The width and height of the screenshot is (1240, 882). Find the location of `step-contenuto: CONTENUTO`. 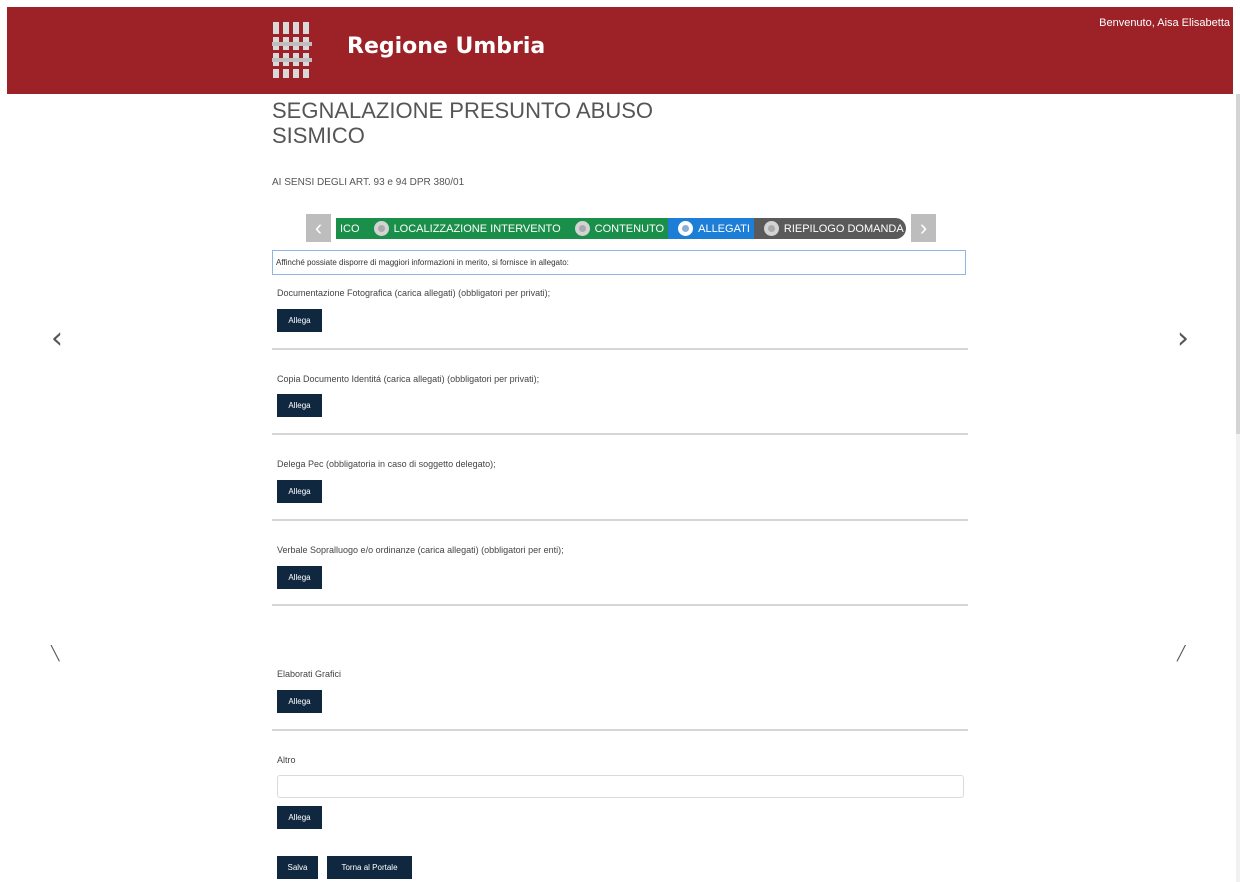

step-contenuto: CONTENUTO is located at coordinates (616, 228).